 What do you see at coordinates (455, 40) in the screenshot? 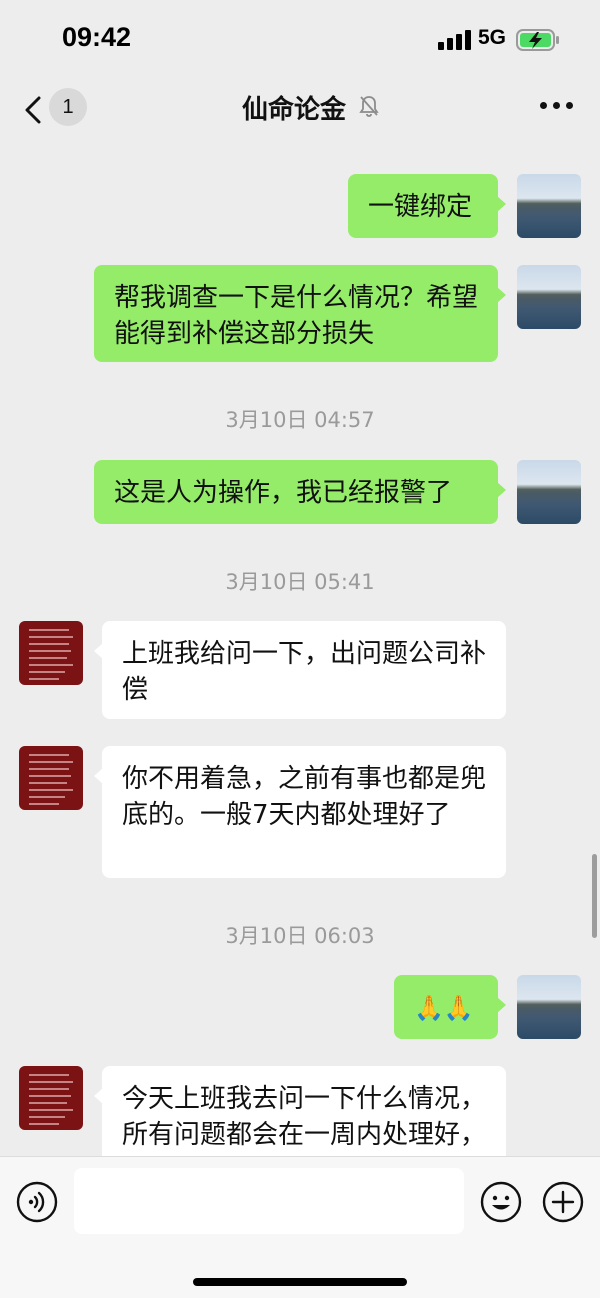
I see `signal-icon` at bounding box center [455, 40].